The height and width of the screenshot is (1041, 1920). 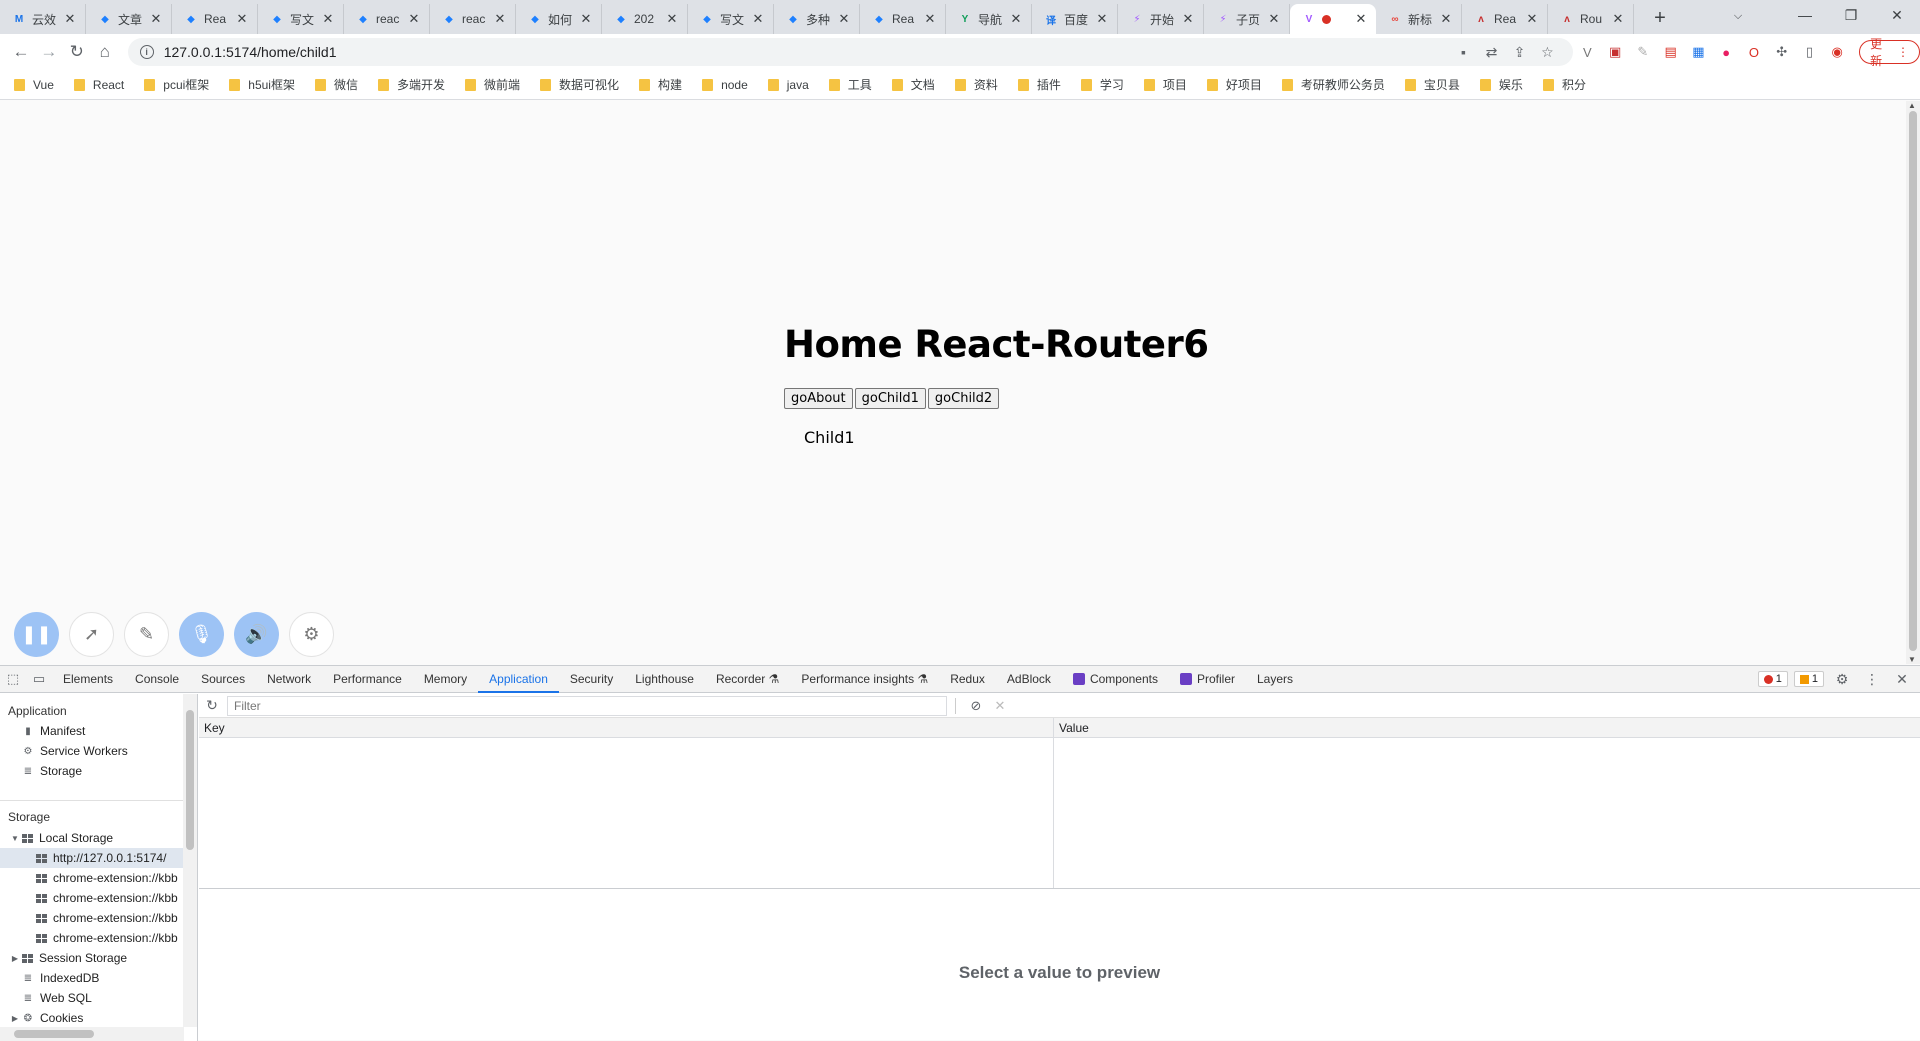 I want to click on bookmark-folder: 工具, so click(x=850, y=84).